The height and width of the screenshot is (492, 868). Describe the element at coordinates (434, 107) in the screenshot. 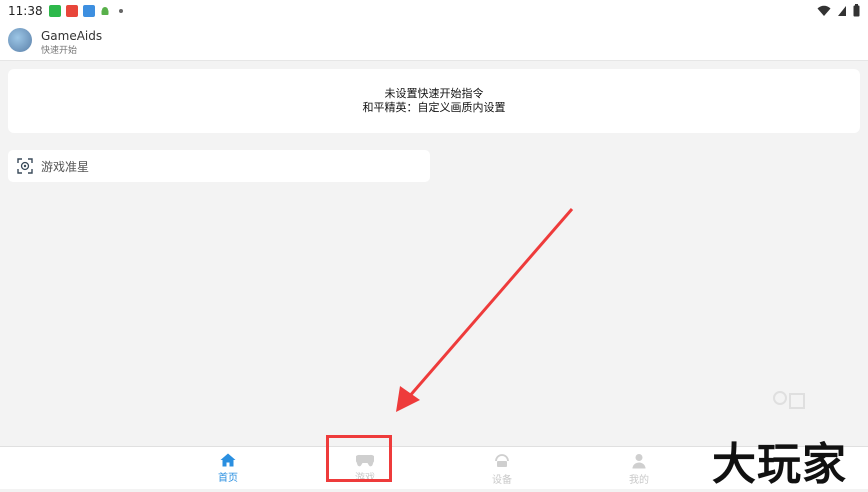

I see `quick-start-game-setting: 和平精英：自定义画质内设置` at that location.